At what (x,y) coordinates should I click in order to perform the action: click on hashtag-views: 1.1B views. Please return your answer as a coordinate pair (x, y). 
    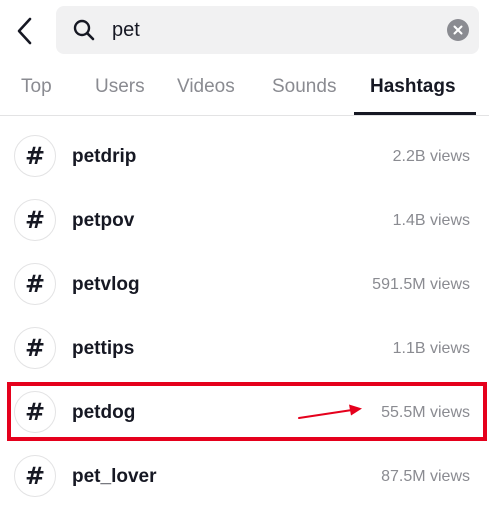
    Looking at the image, I should click on (431, 348).